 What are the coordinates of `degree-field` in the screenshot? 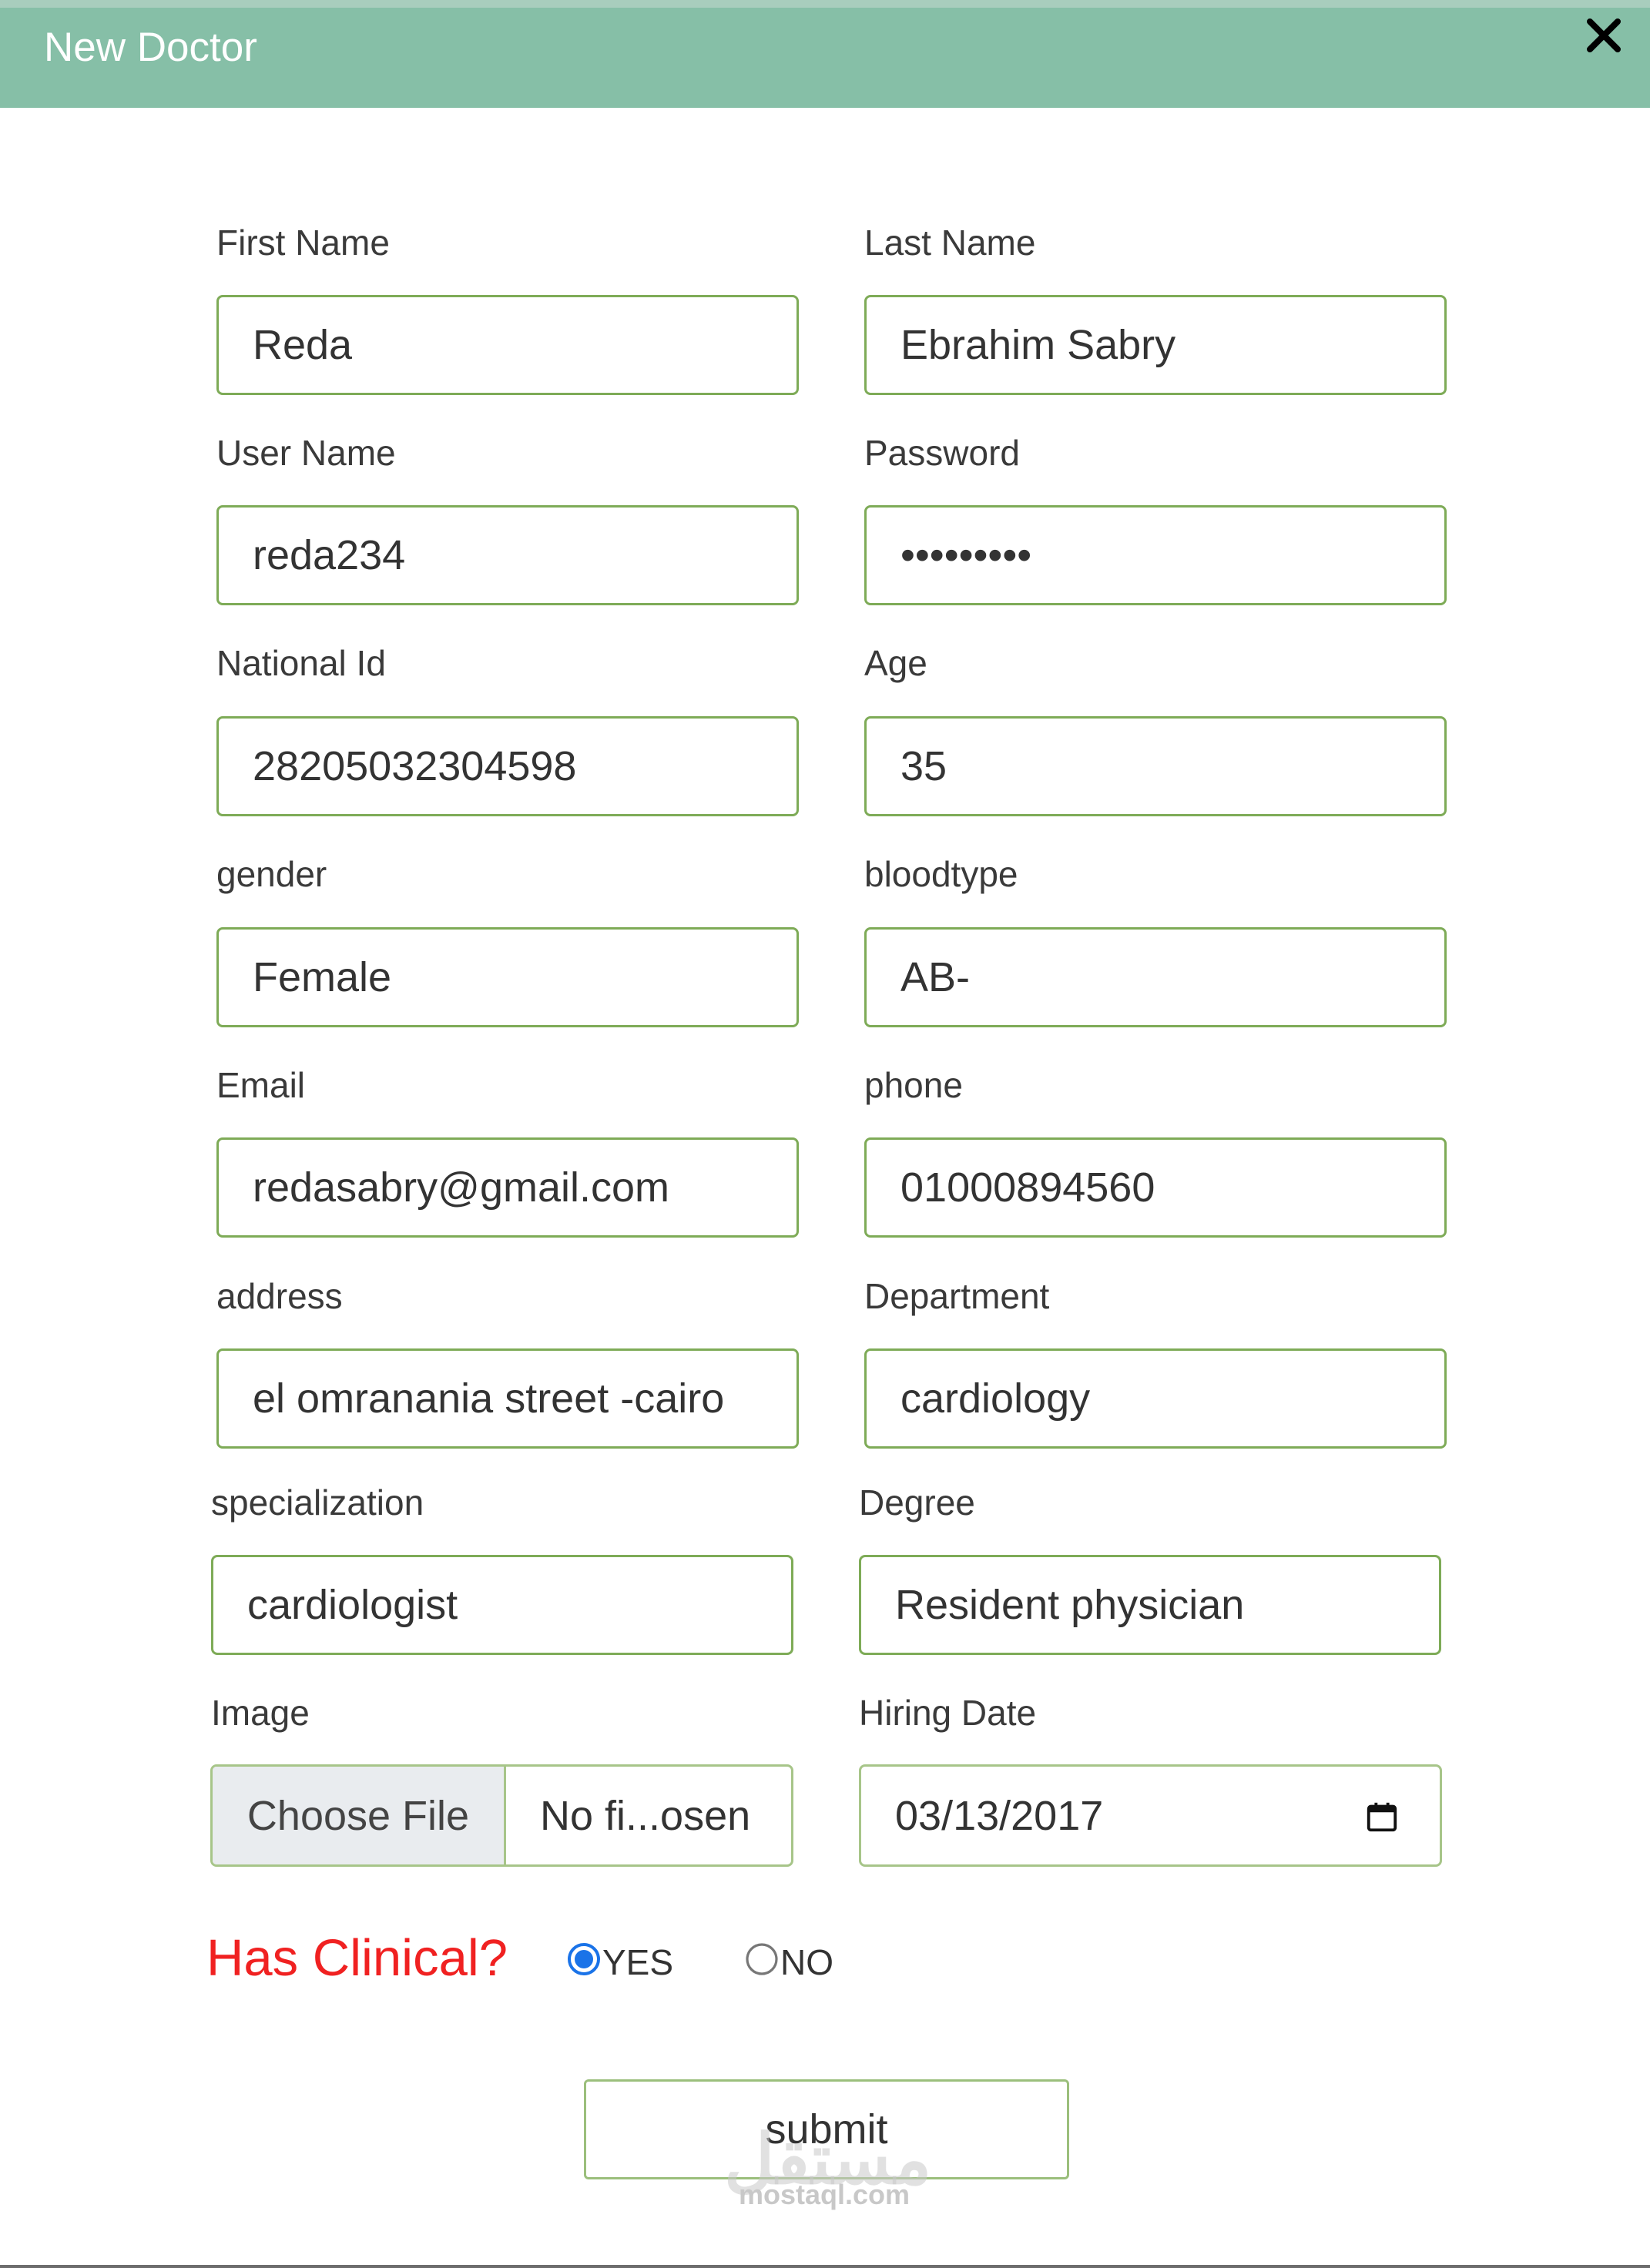 It's located at (1150, 1605).